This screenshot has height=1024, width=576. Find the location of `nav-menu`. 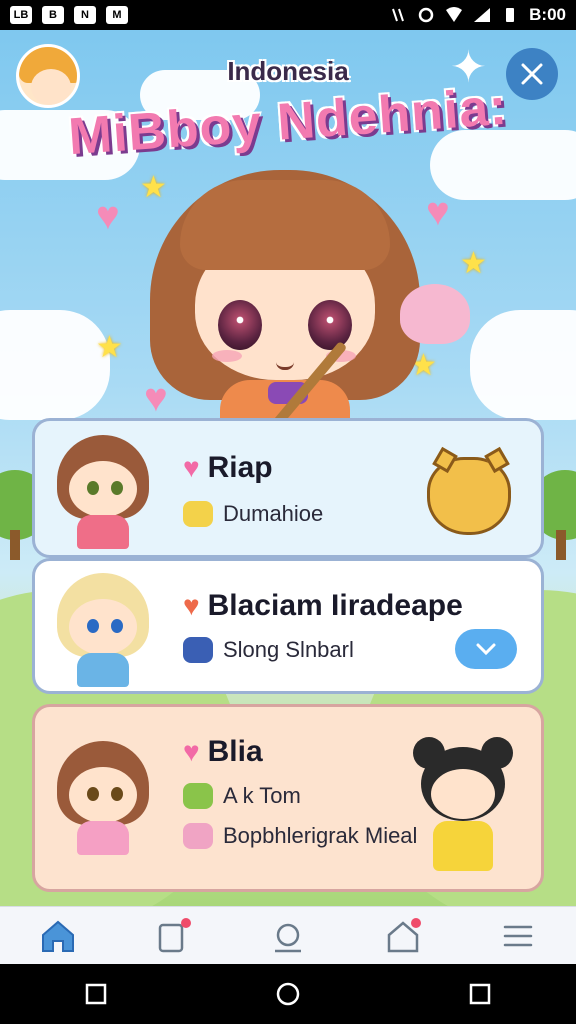

nav-menu is located at coordinates (518, 936).